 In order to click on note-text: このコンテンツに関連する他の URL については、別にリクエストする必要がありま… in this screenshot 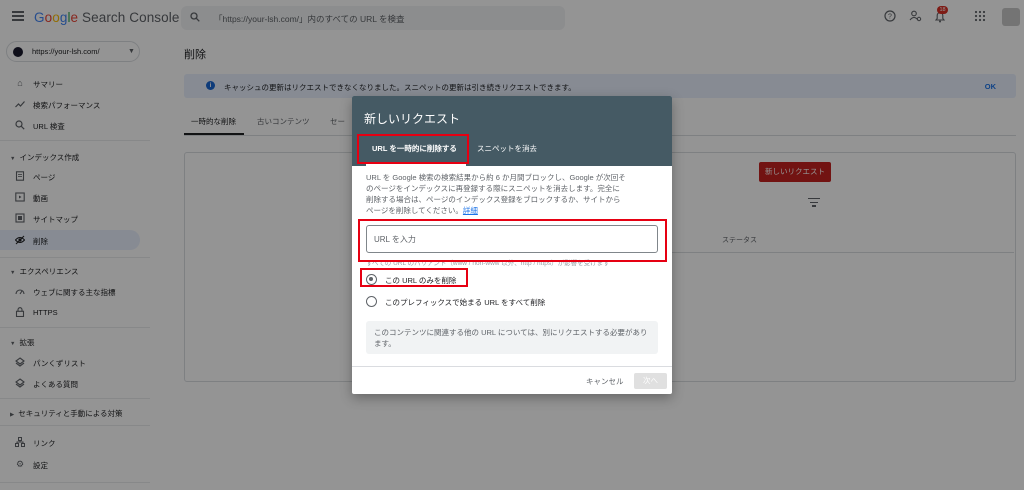, I will do `click(511, 338)`.